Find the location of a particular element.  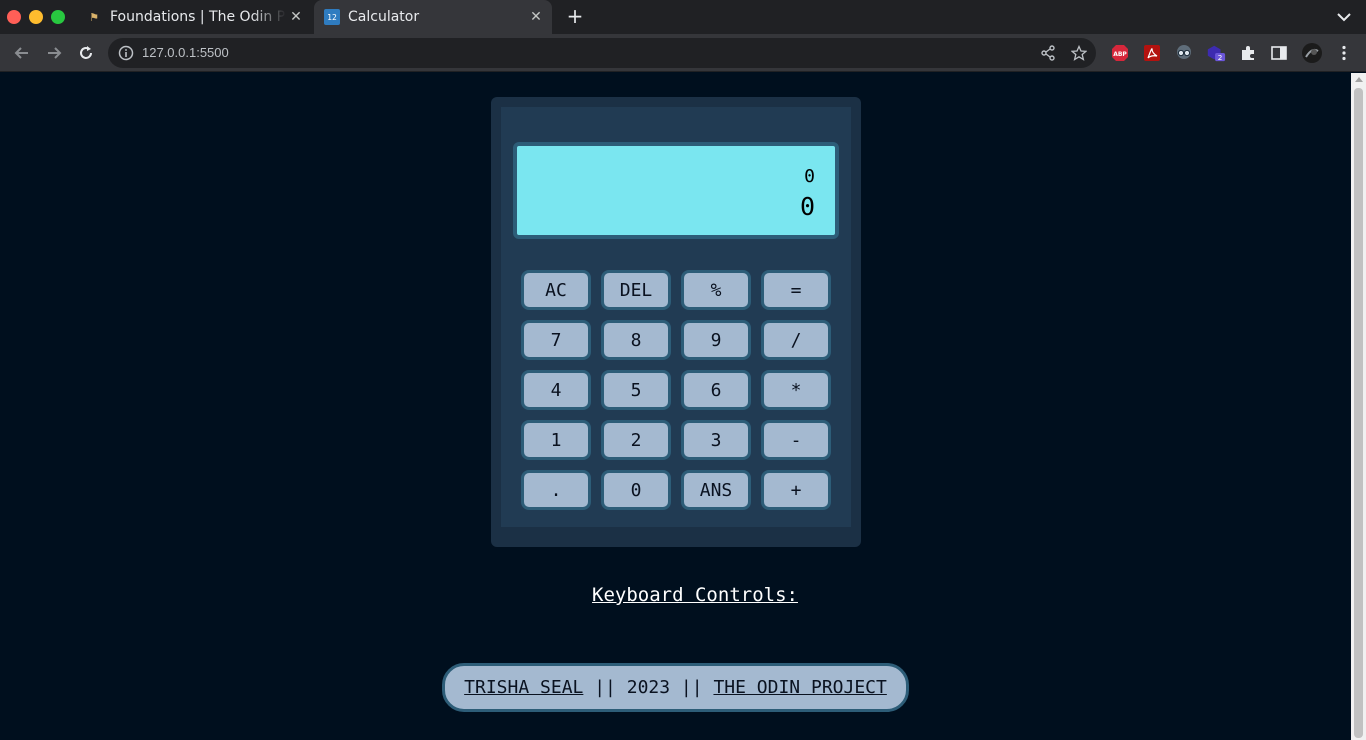

url-text: 127.0.0.1:5500 is located at coordinates (185, 52).